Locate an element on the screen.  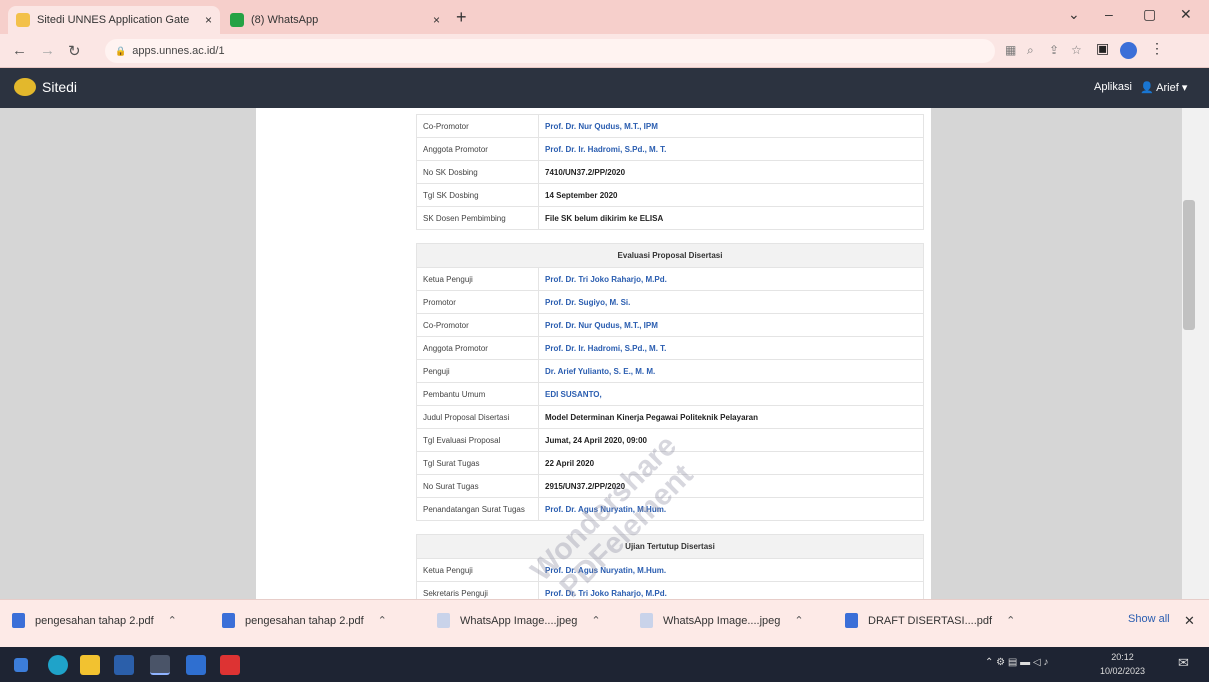
lock-icon: 🔒 is located at coordinates (121, 50).